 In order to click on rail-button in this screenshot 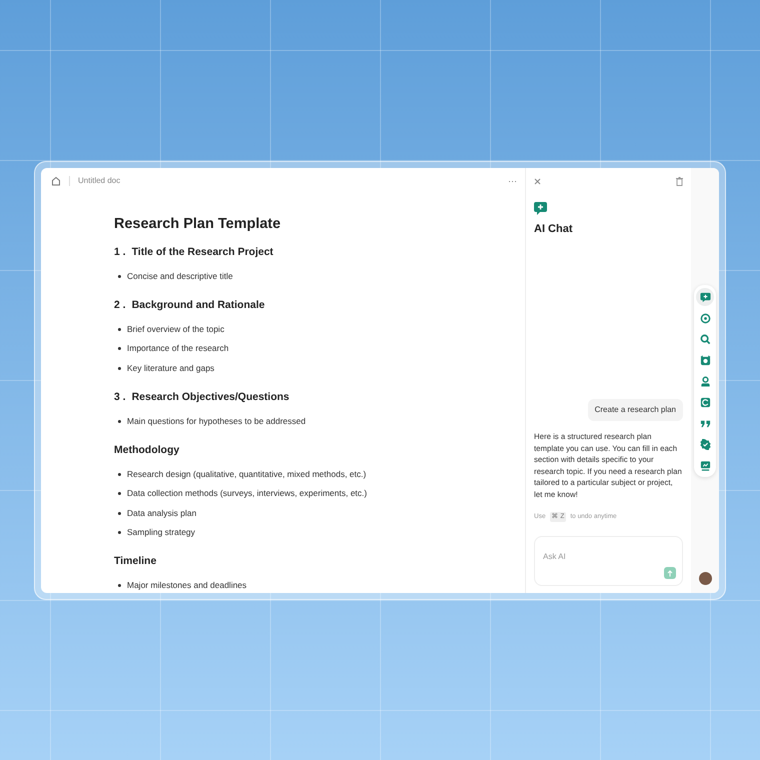, I will do `click(705, 297)`.